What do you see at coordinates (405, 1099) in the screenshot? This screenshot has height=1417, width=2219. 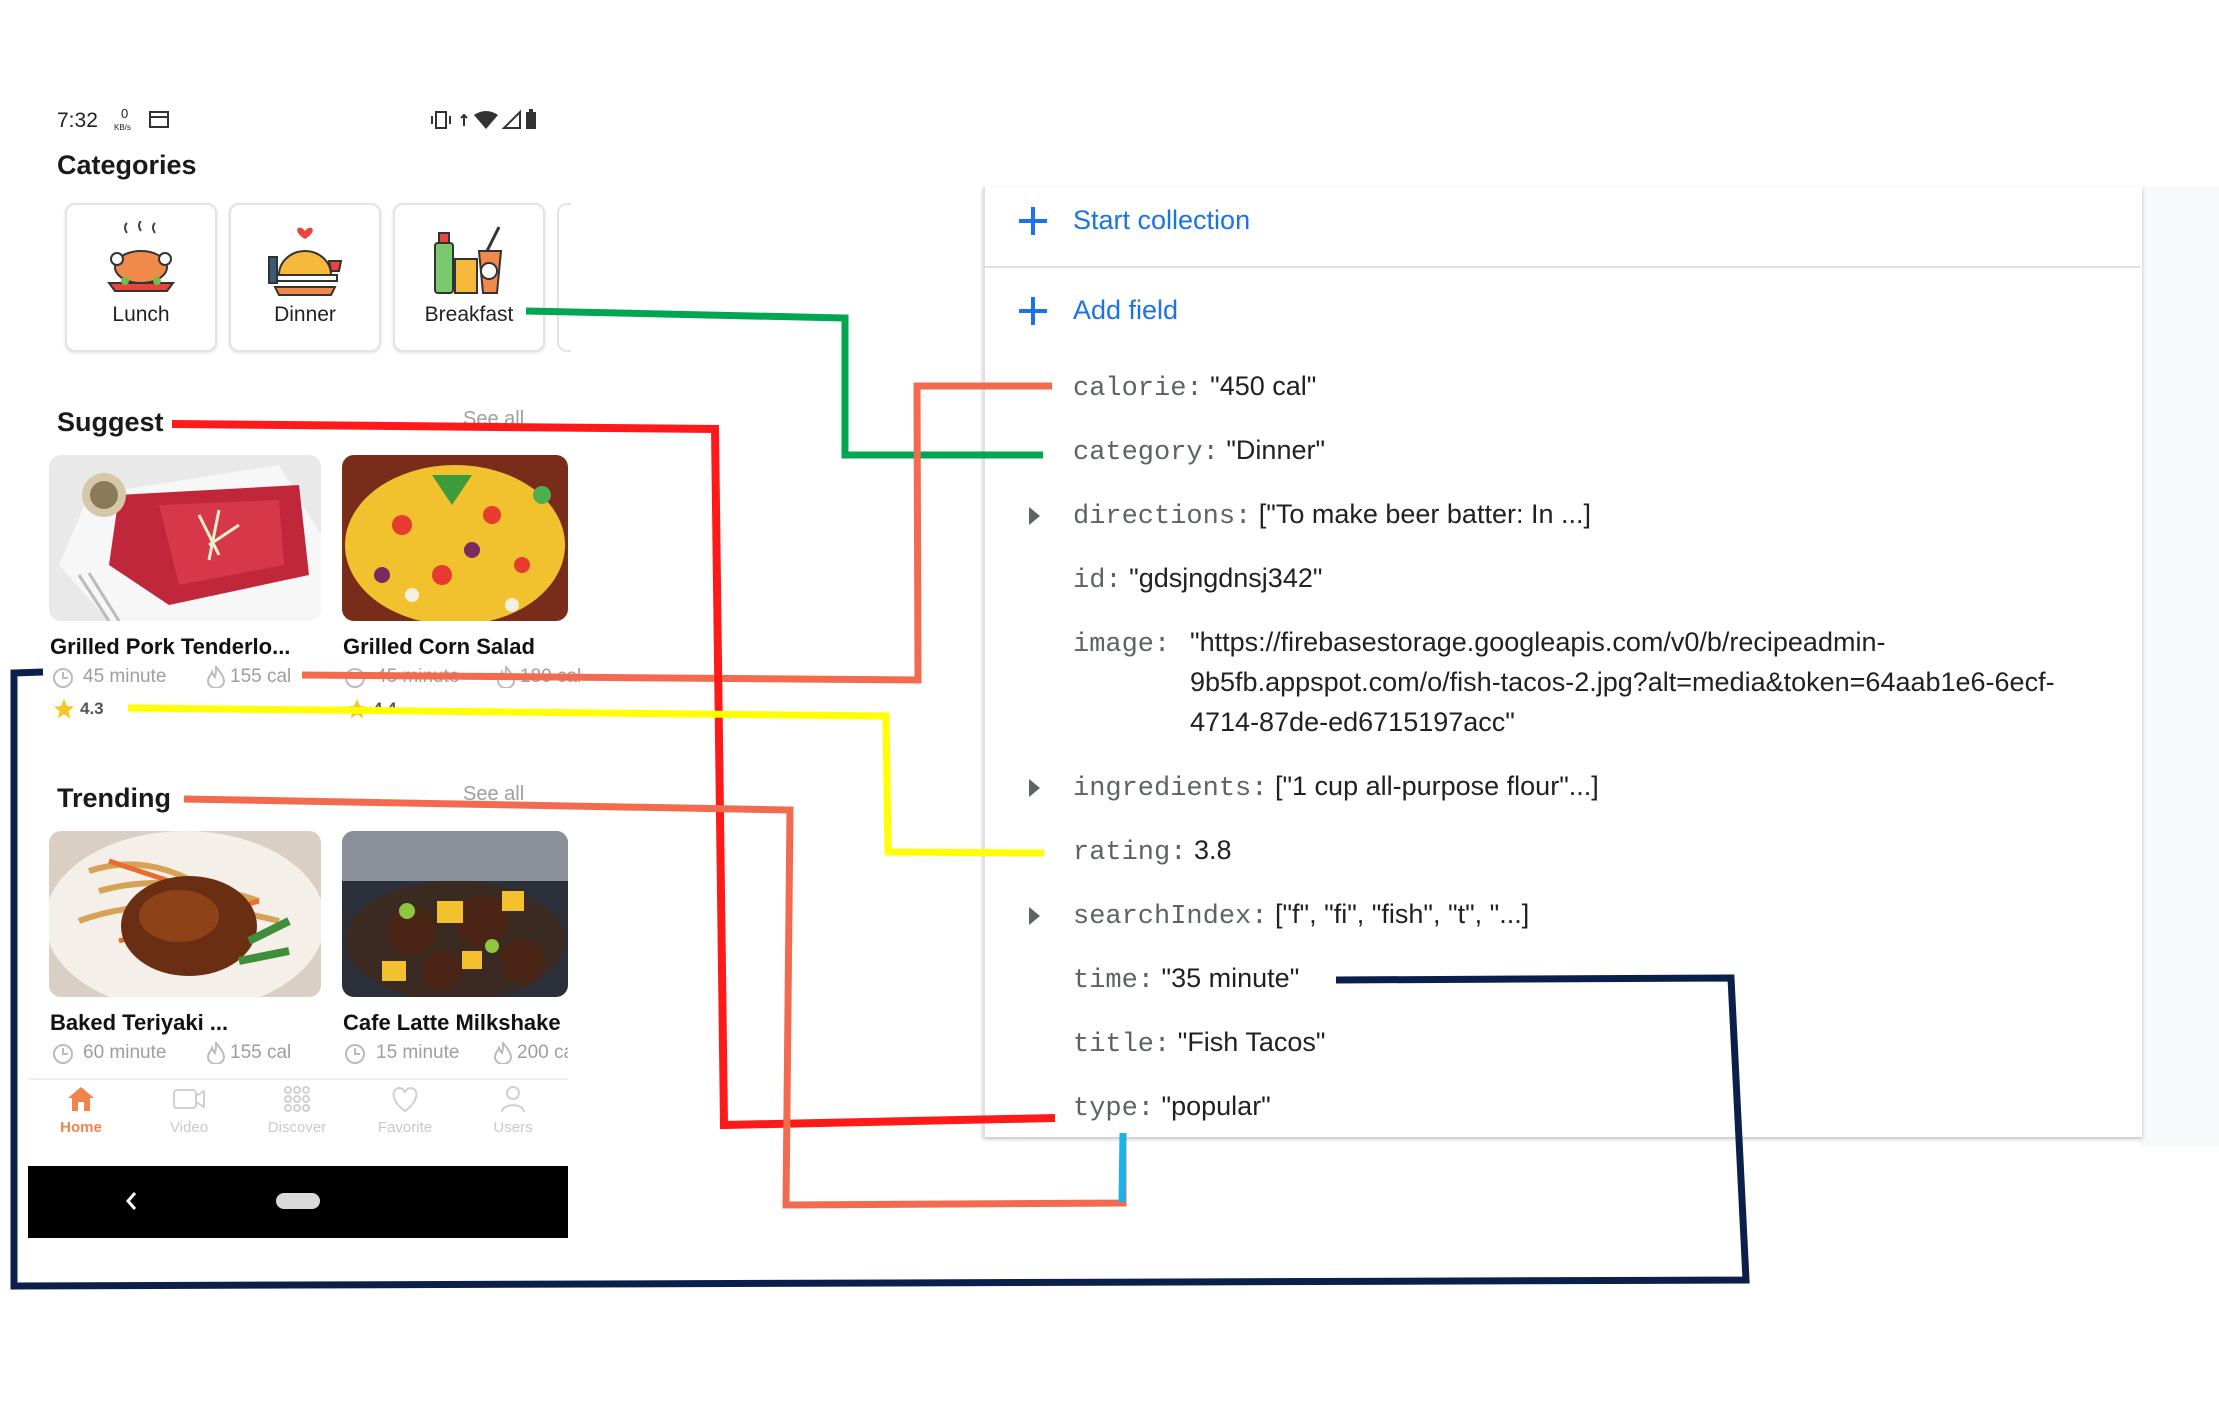 I see `heart-icon` at bounding box center [405, 1099].